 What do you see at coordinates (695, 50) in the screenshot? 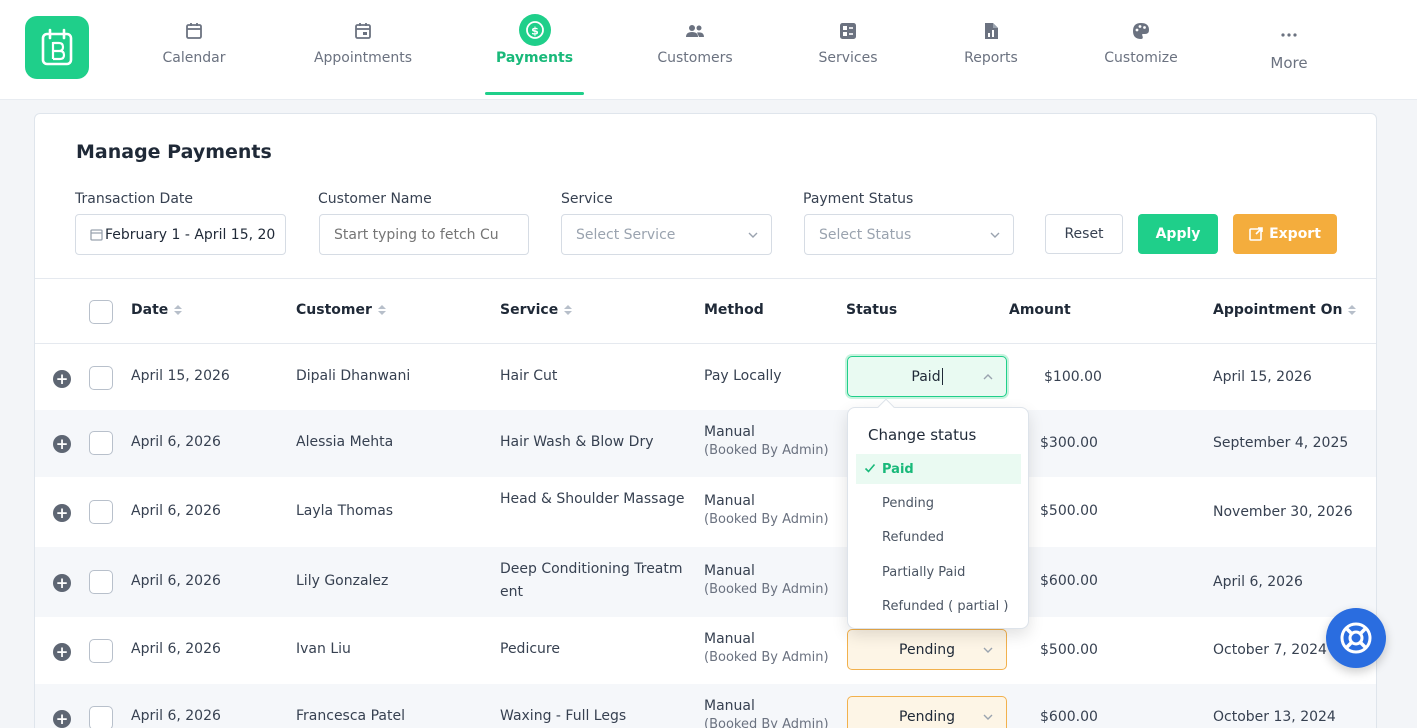
I see `nav-customers: Customers` at bounding box center [695, 50].